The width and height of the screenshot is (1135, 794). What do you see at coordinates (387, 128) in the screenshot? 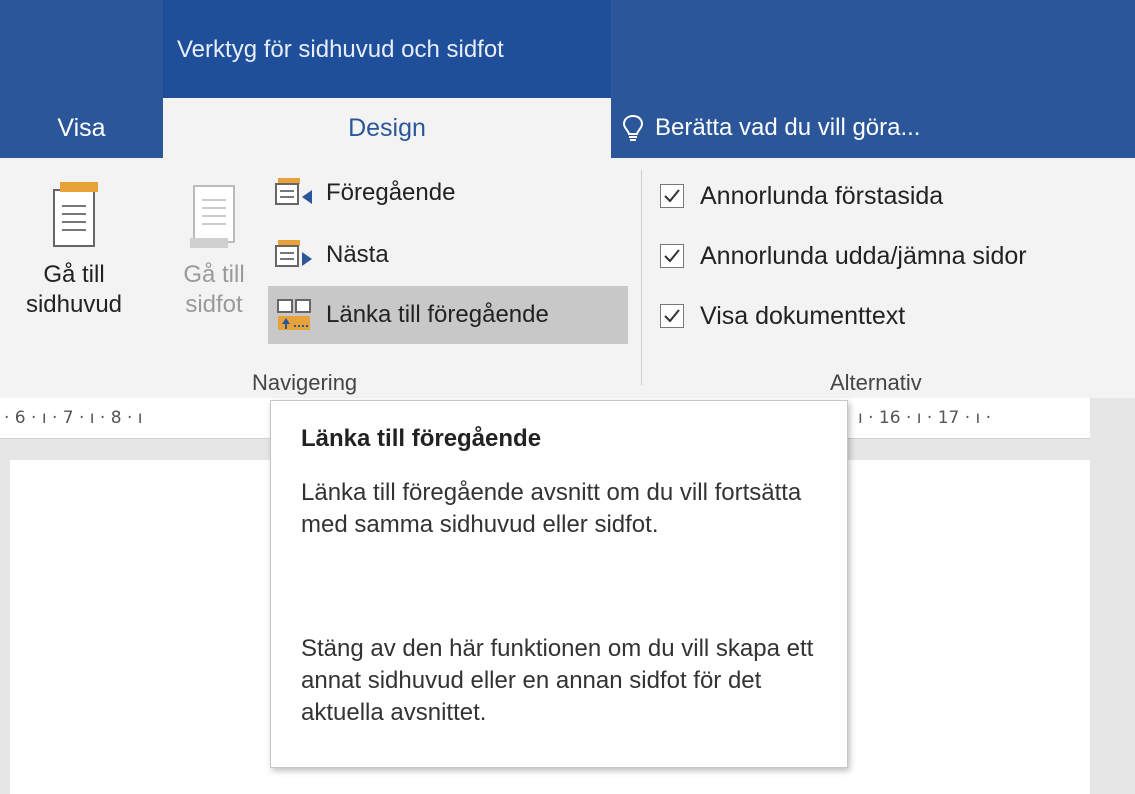
I see `tab-design: Design` at bounding box center [387, 128].